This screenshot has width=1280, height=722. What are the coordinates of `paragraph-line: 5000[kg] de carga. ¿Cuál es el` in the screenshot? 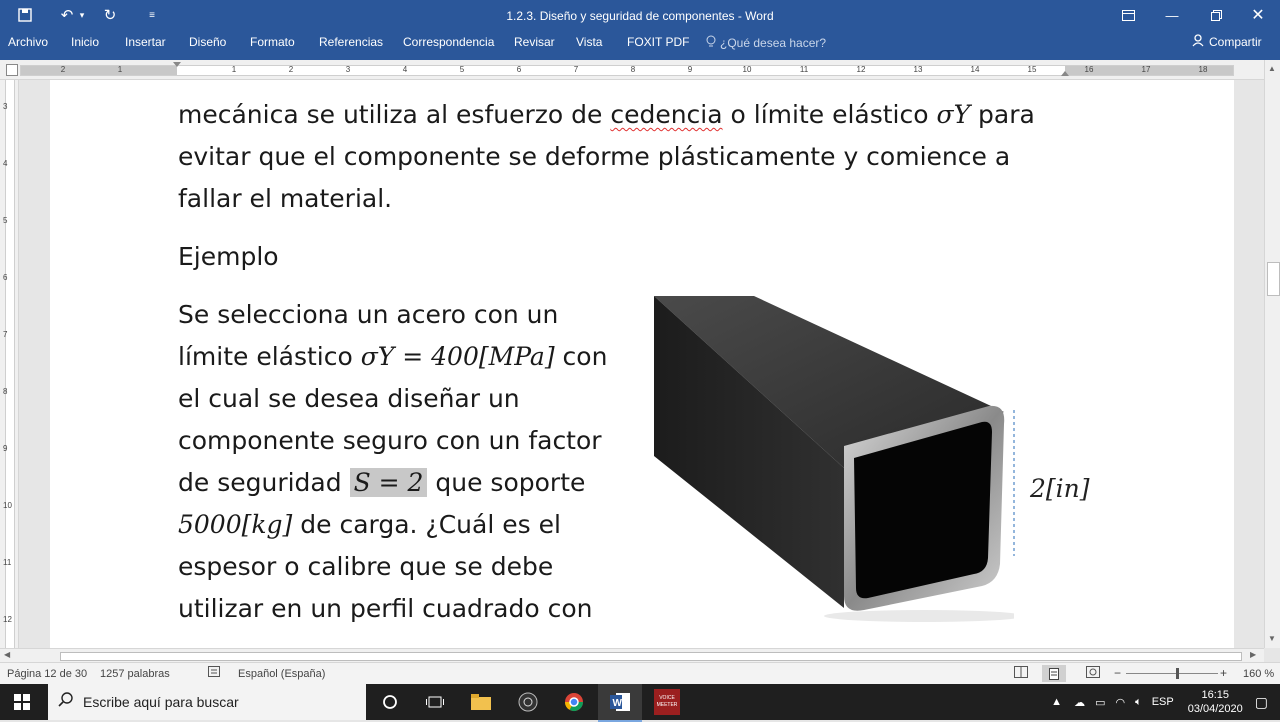 It's located at (369, 525).